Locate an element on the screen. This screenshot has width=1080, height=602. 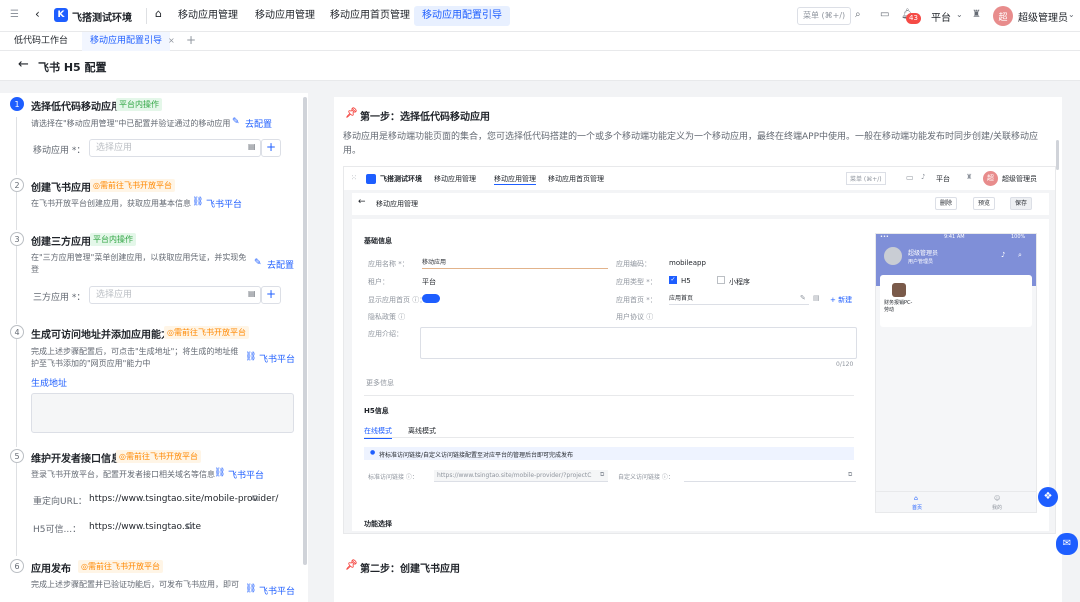
tab-mobile-config-guide: 移动应用配置引导 is located at coordinates (126, 41).